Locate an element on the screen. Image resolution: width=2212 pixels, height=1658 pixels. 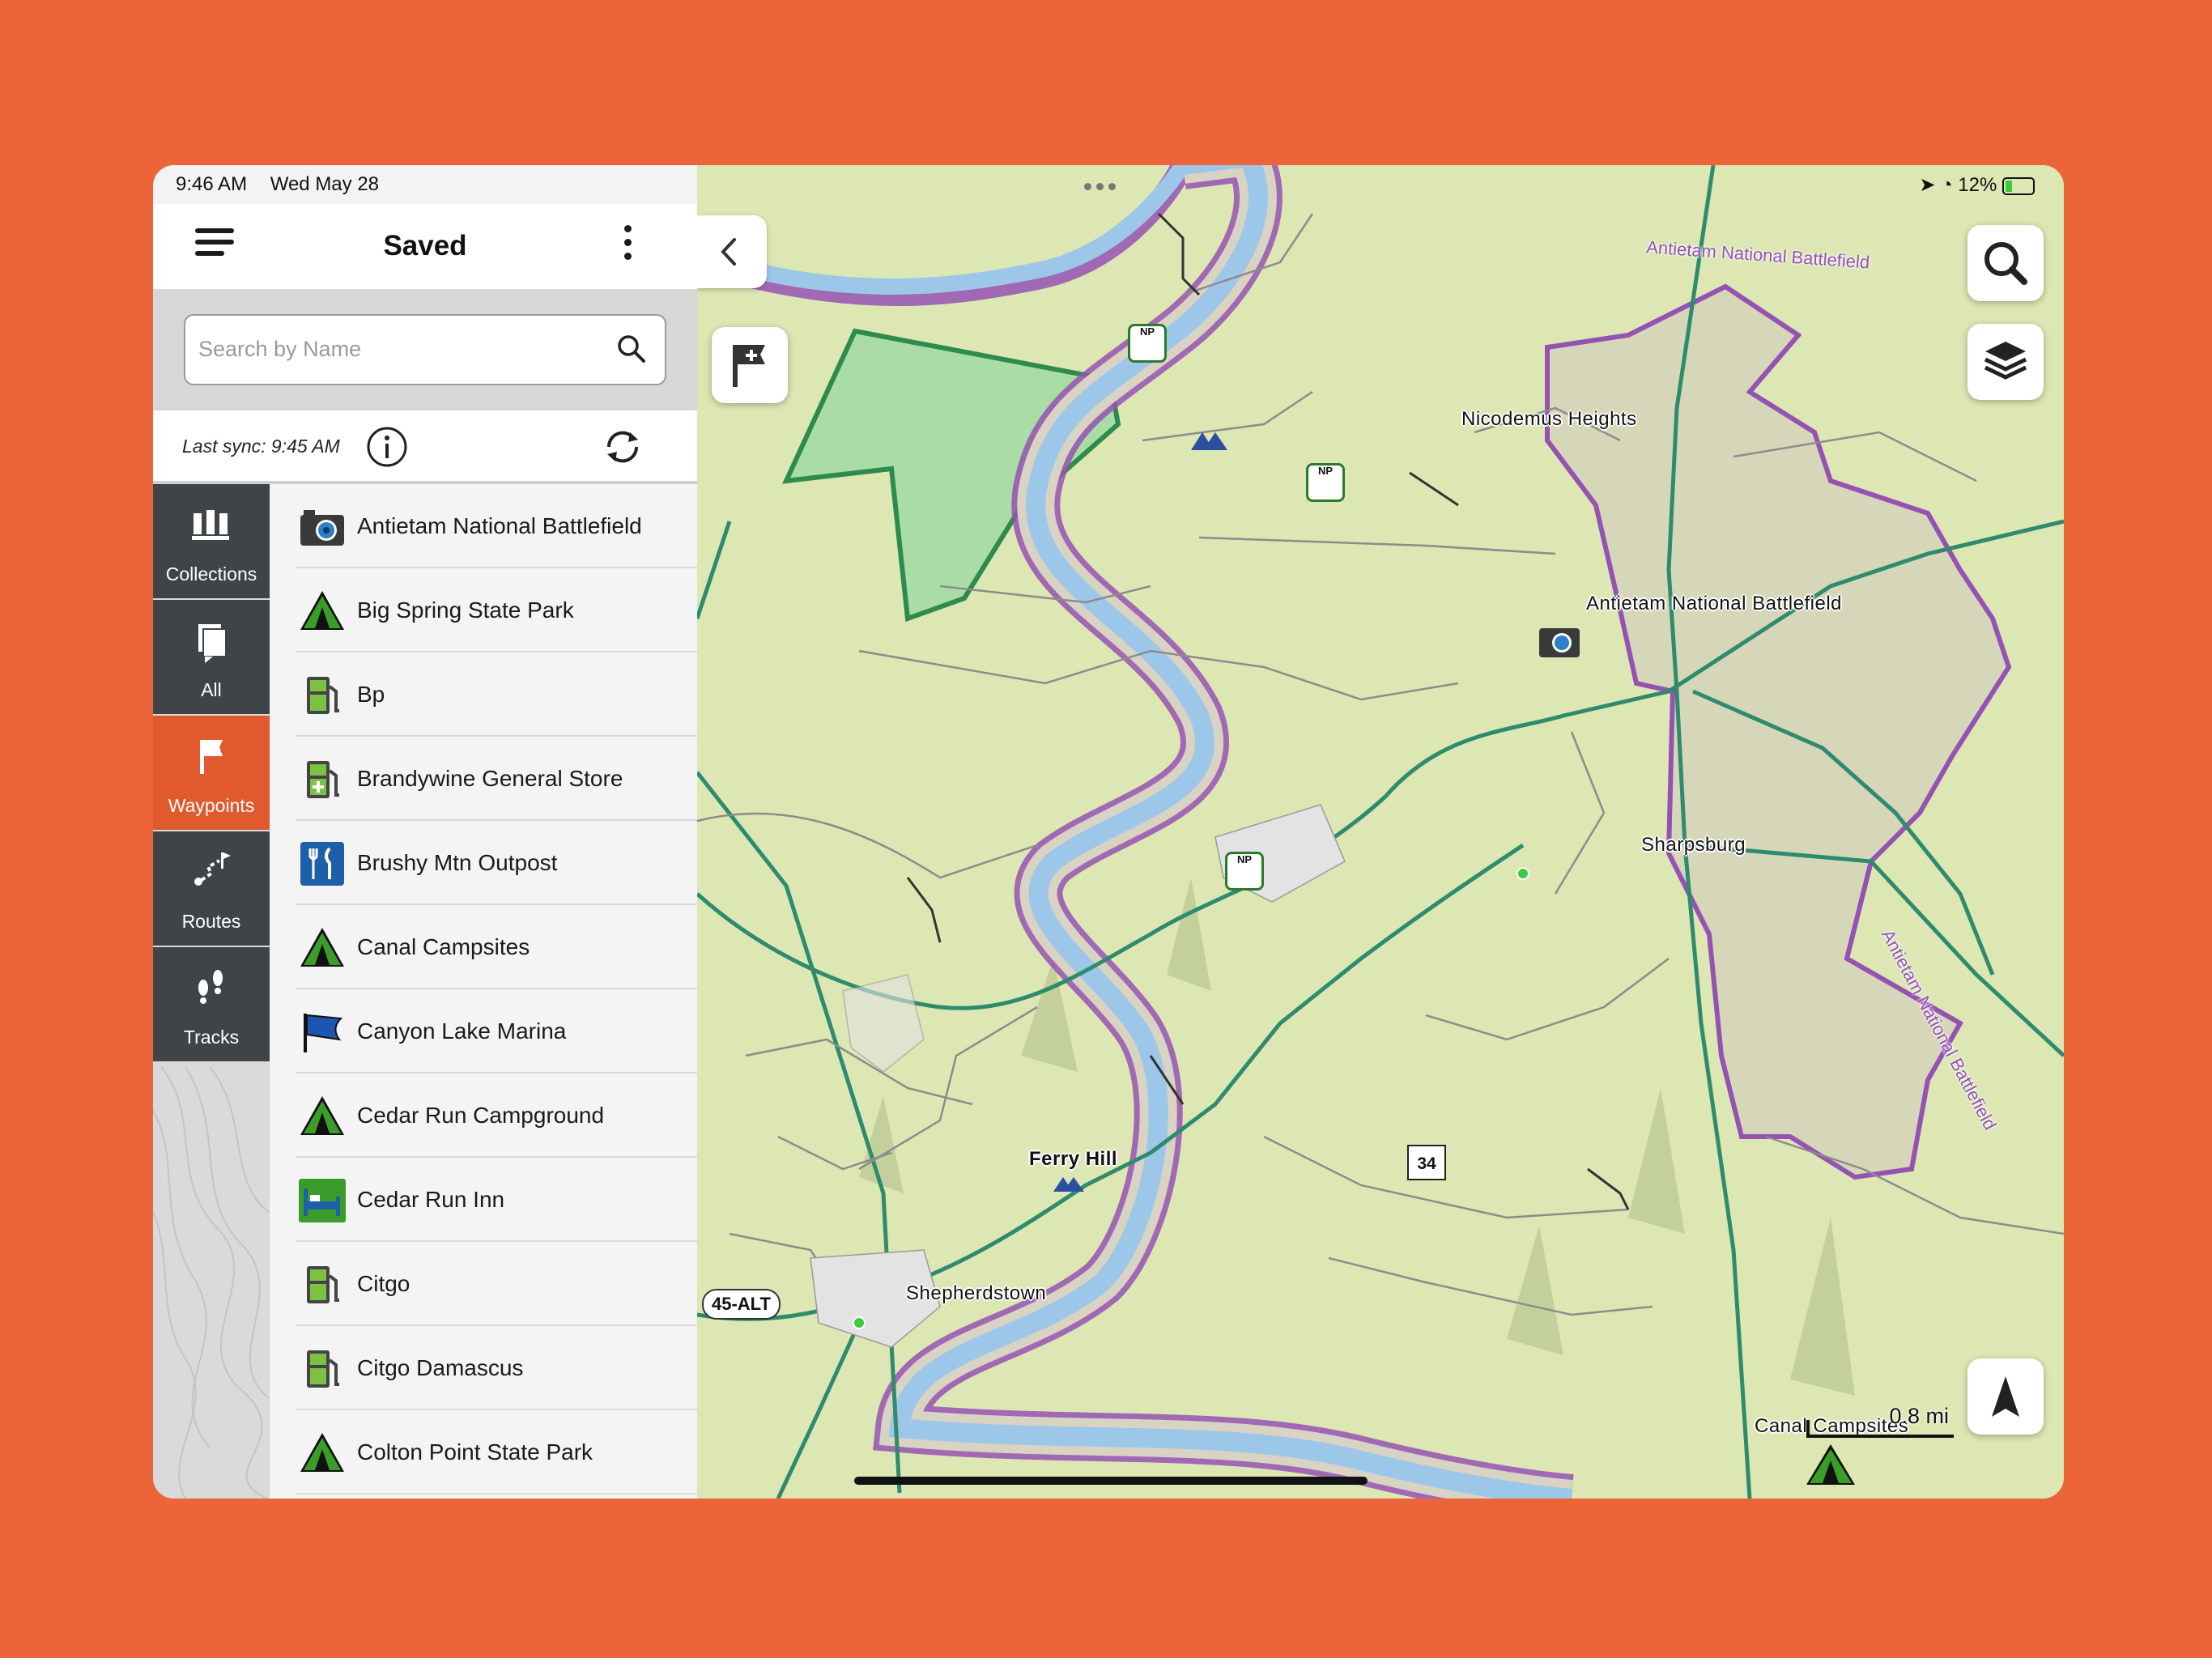
waypoint-name: Canyon Lake Marina is located at coordinates (462, 1031).